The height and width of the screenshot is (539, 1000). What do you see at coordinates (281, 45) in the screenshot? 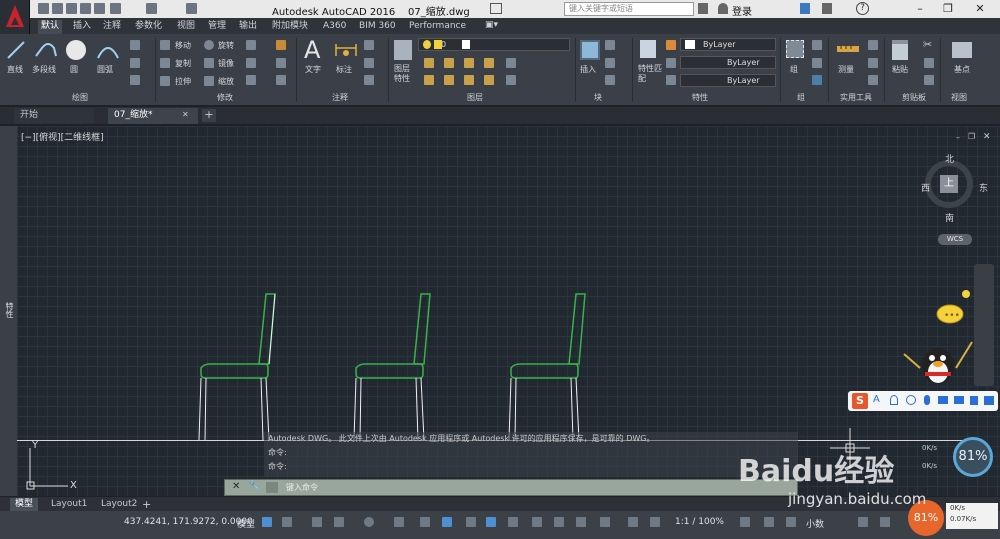
I see `erase-icon` at bounding box center [281, 45].